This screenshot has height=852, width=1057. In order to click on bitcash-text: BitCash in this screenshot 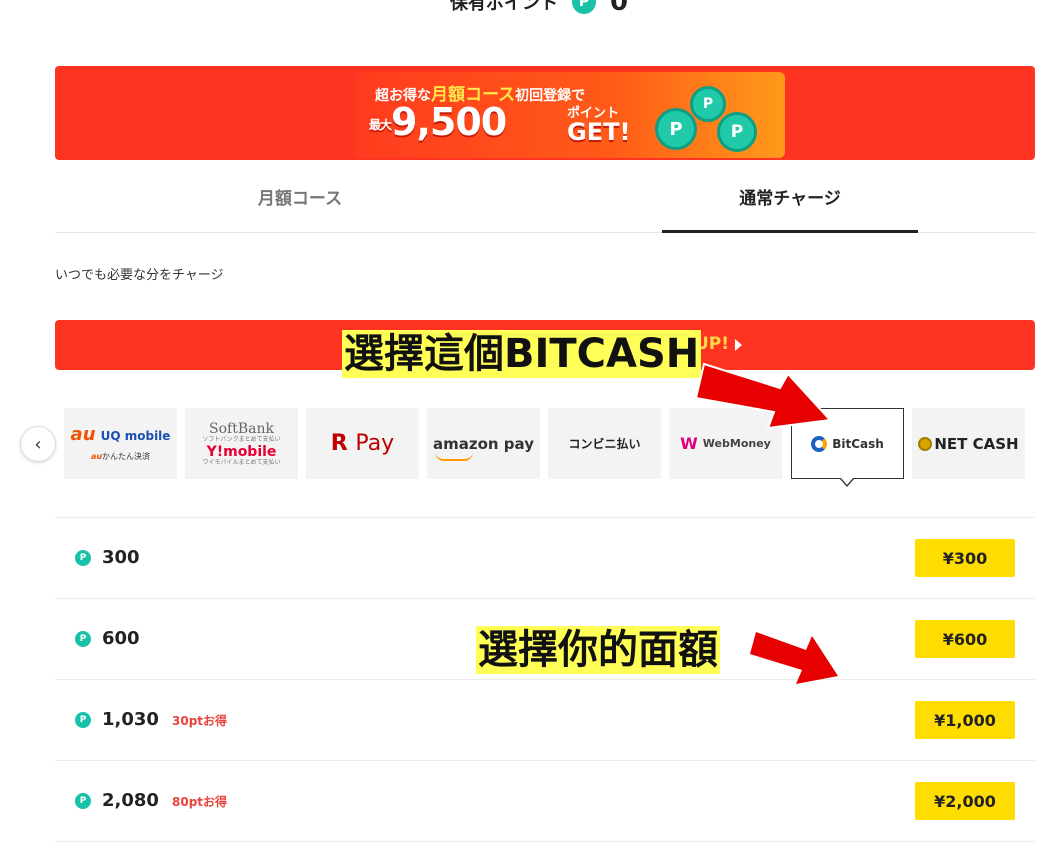, I will do `click(858, 443)`.